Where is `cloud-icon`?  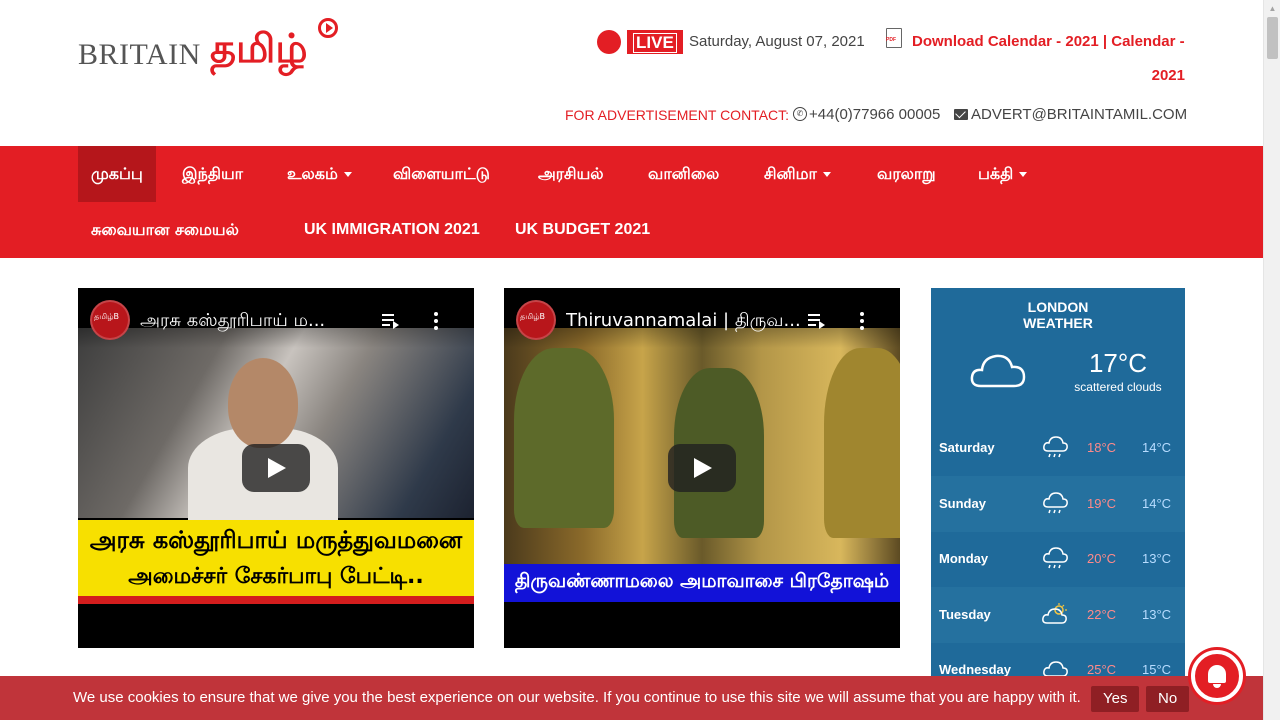
cloud-icon is located at coordinates (998, 371).